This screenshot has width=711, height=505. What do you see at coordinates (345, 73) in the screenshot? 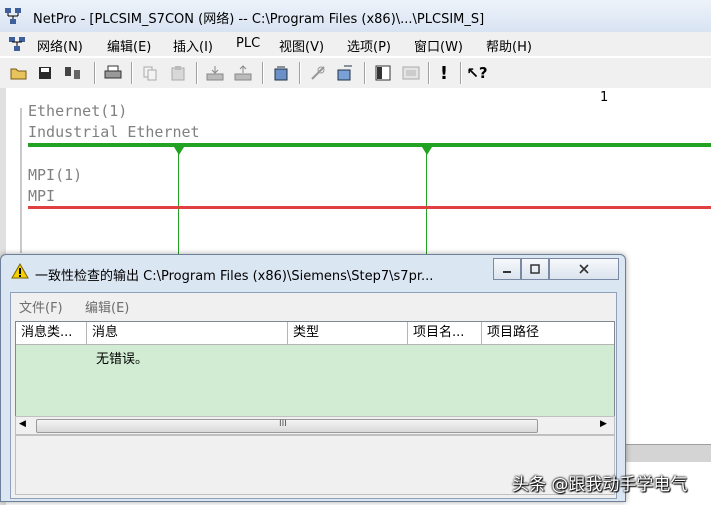
I see `properties-icon` at bounding box center [345, 73].